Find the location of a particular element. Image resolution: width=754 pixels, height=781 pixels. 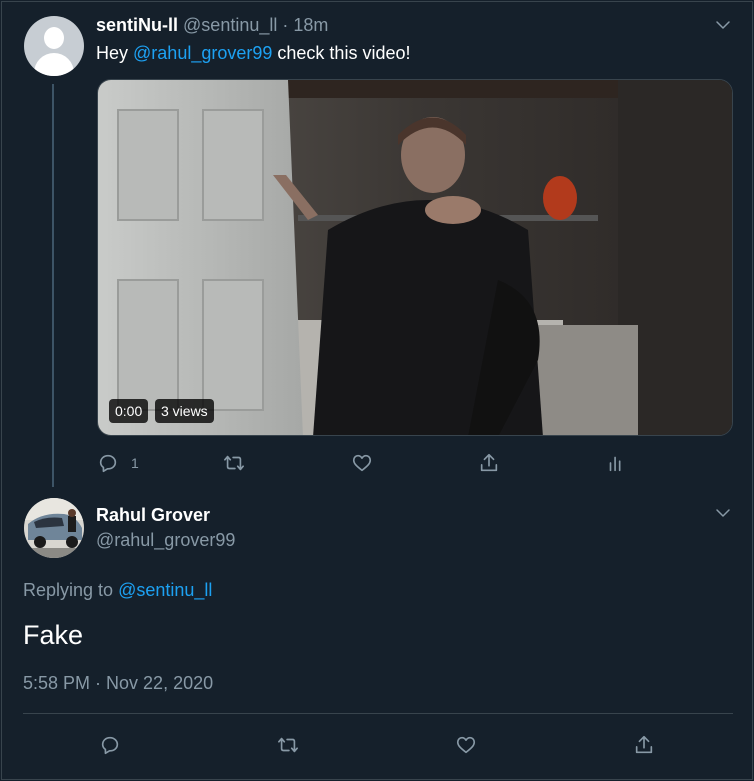

tweet2-reply-button is located at coordinates (110, 745).